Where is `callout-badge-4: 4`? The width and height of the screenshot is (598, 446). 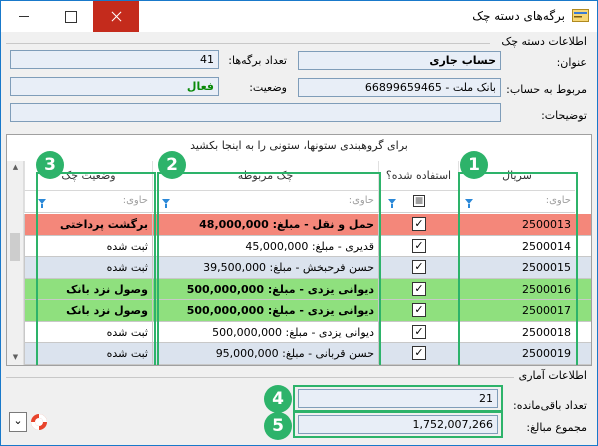
callout-badge-4: 4 is located at coordinates (278, 399).